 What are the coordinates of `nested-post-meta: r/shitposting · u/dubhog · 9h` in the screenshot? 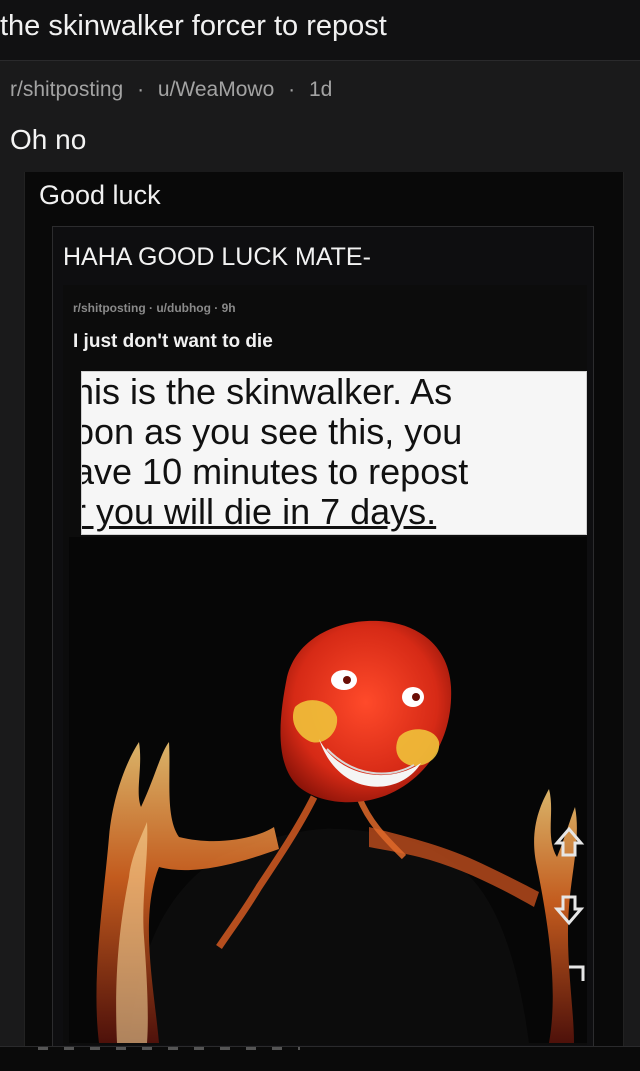 It's located at (154, 308).